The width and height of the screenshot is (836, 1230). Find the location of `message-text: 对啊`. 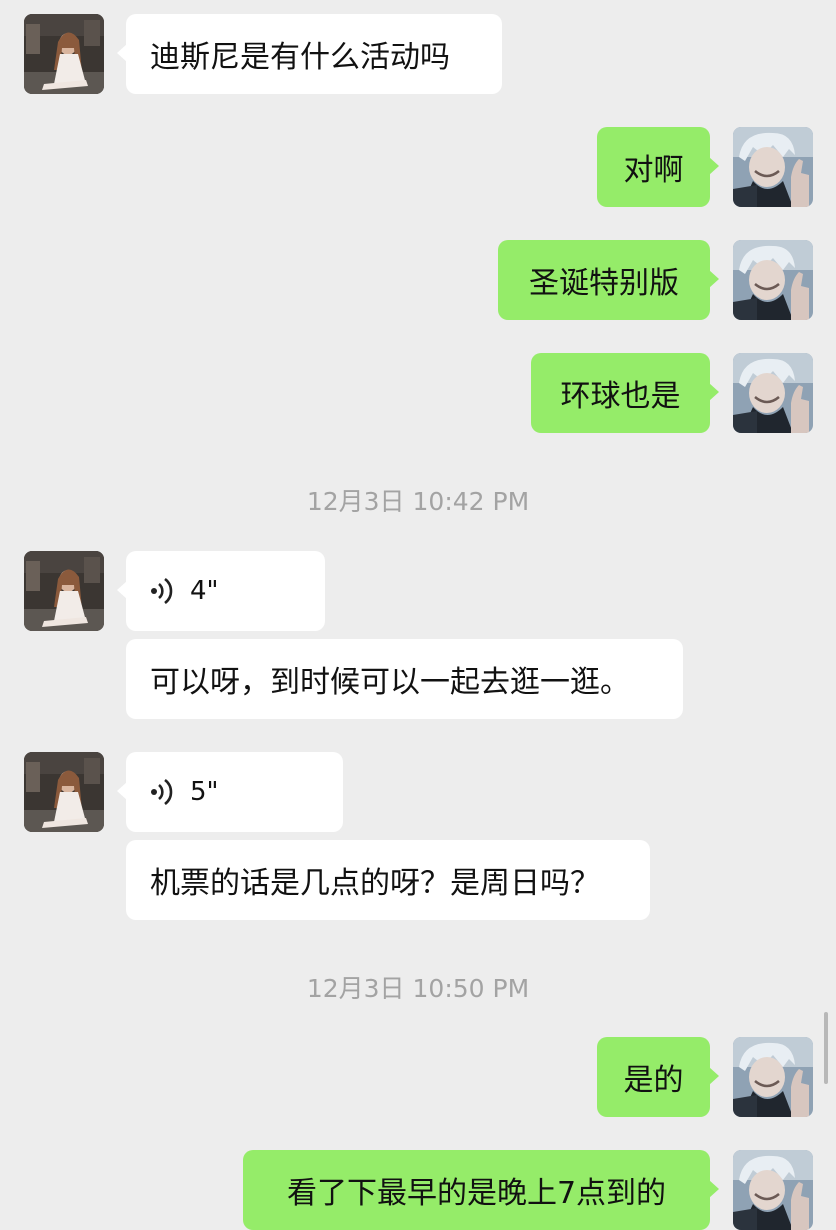

message-text: 对啊 is located at coordinates (653, 170).